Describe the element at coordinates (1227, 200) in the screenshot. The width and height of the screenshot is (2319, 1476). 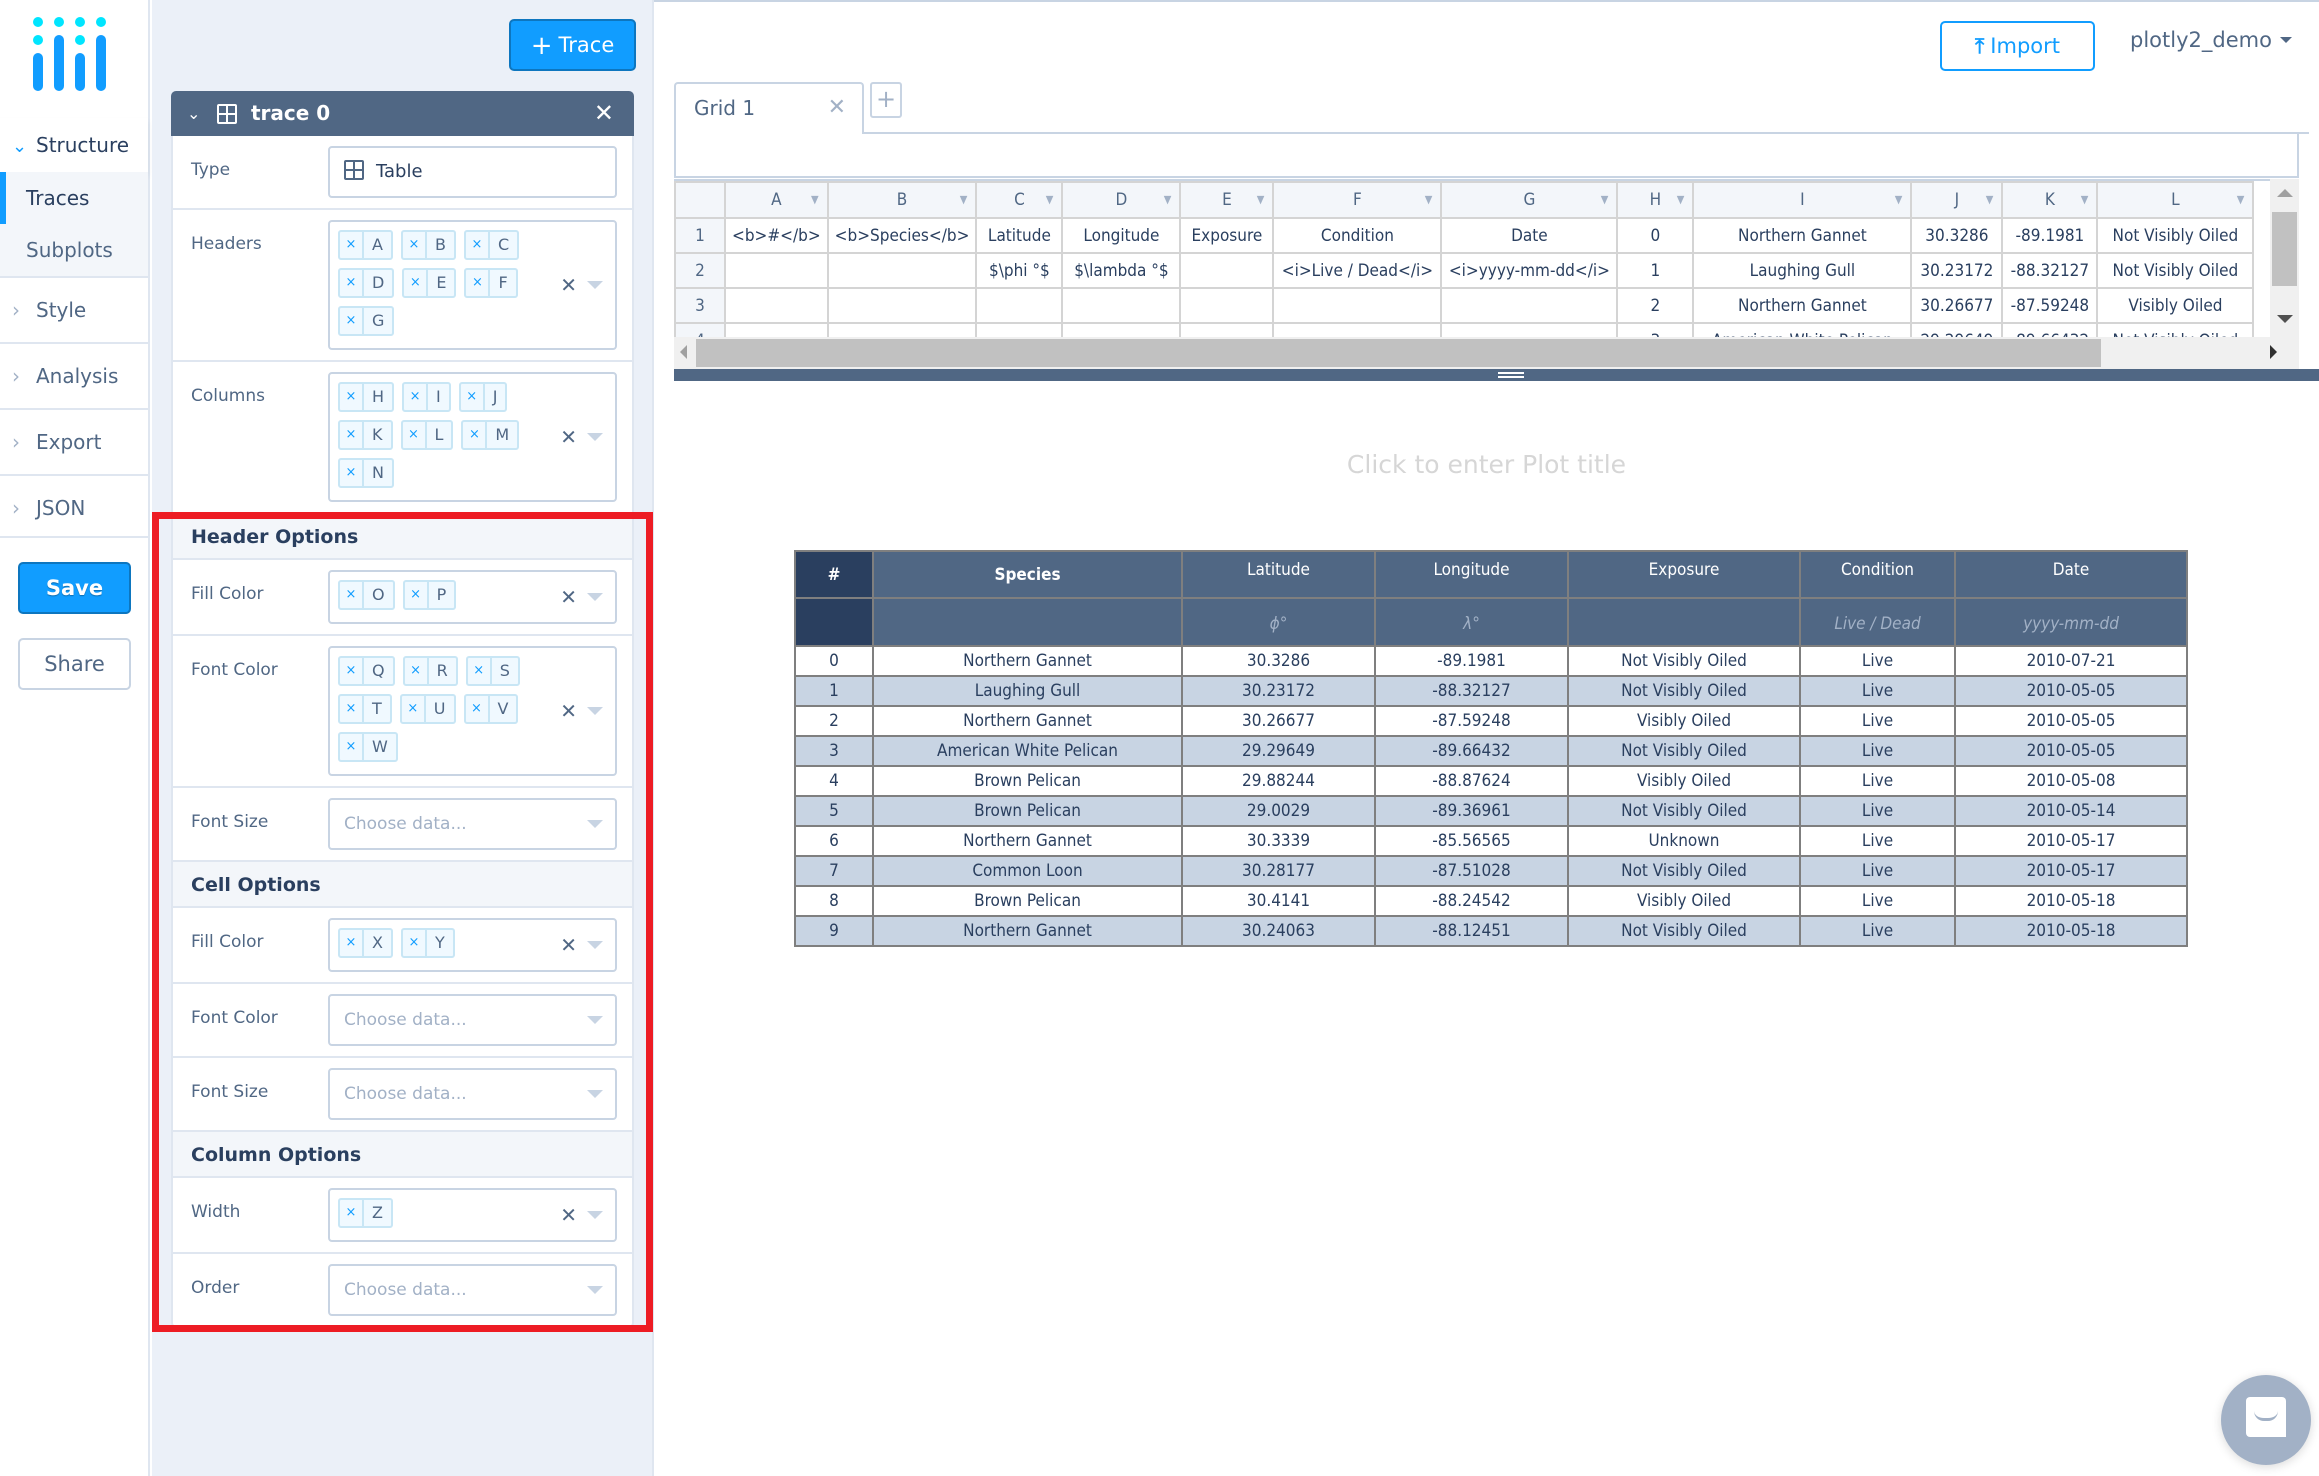
I see `grid-column-header: E ▼` at that location.